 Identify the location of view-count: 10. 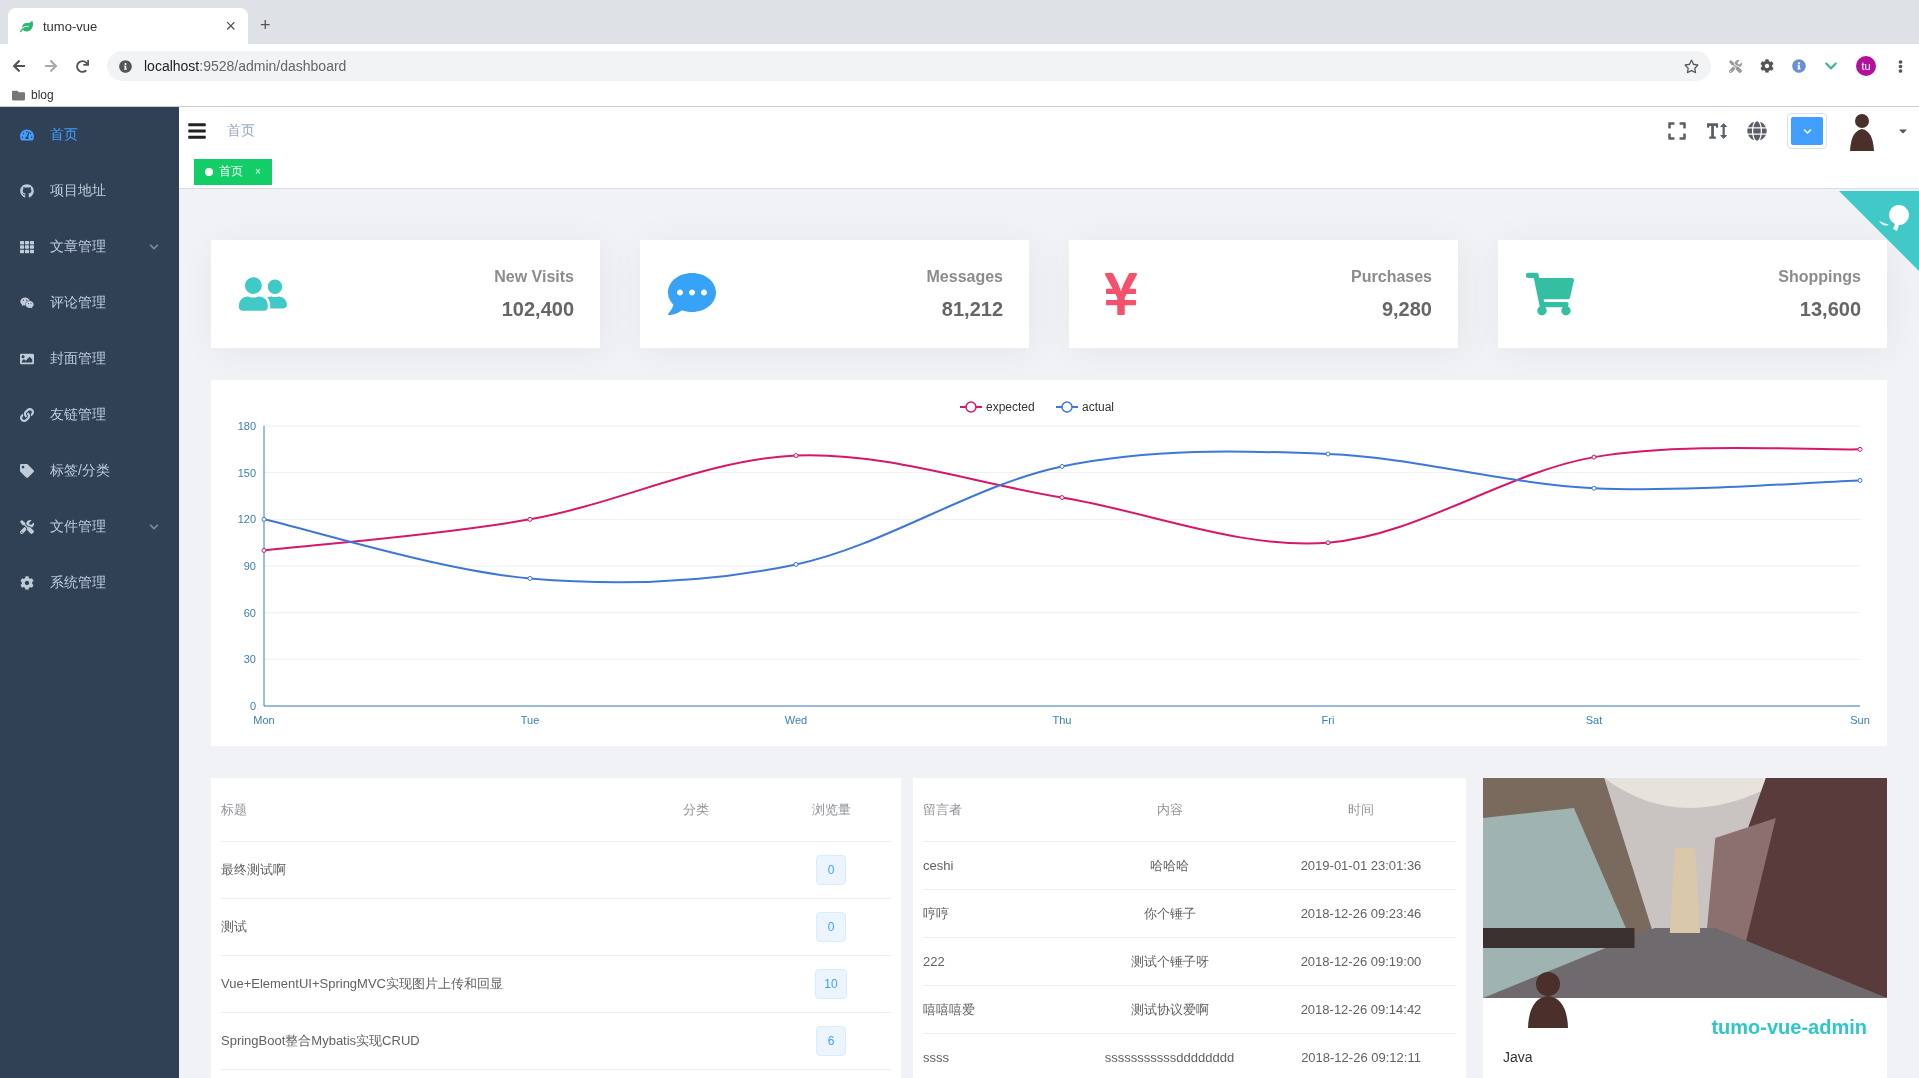
(831, 984).